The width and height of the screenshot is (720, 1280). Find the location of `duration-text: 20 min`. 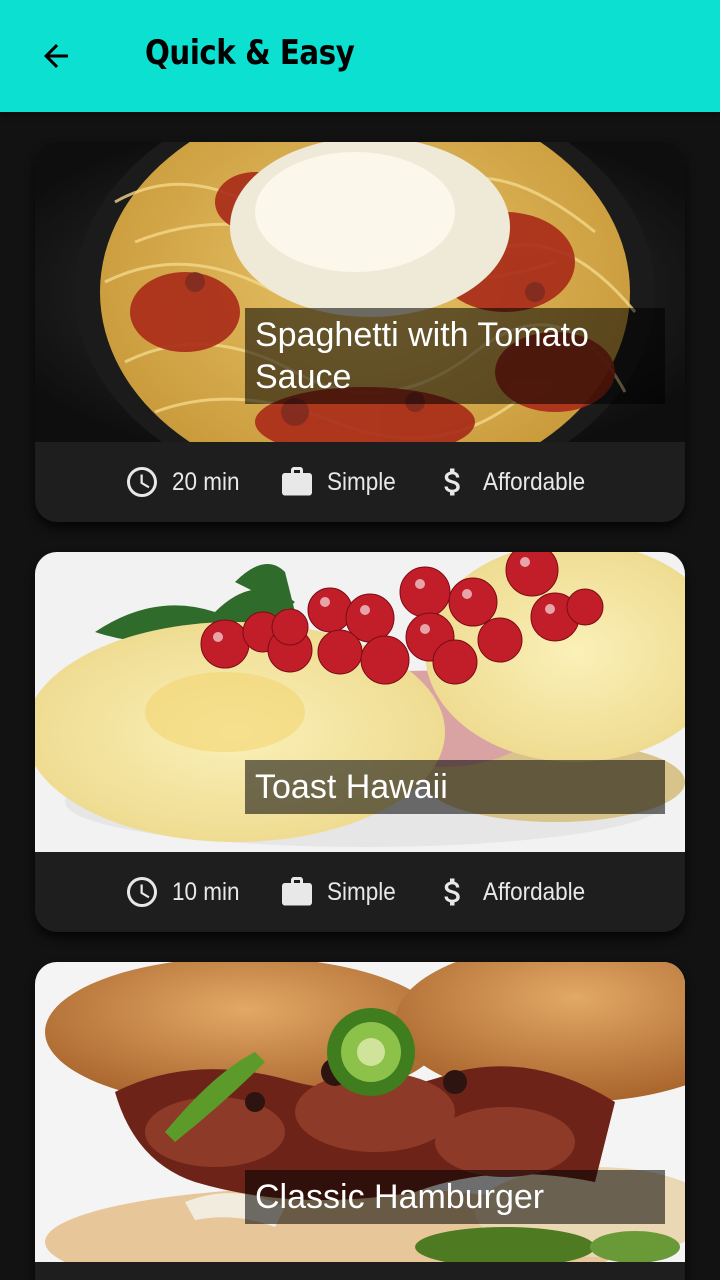

duration-text: 20 min is located at coordinates (205, 481).